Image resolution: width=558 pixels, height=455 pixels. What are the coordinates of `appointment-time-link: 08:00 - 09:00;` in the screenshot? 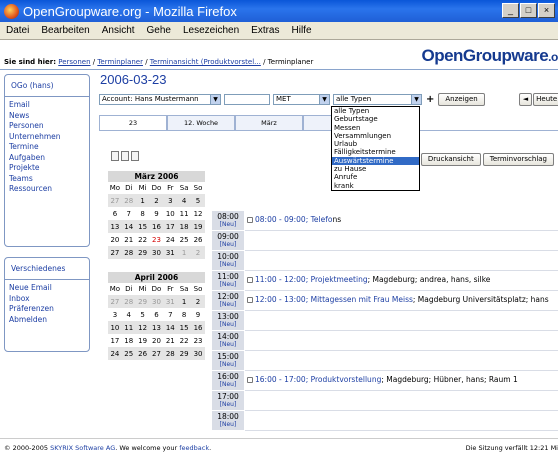 It's located at (283, 219).